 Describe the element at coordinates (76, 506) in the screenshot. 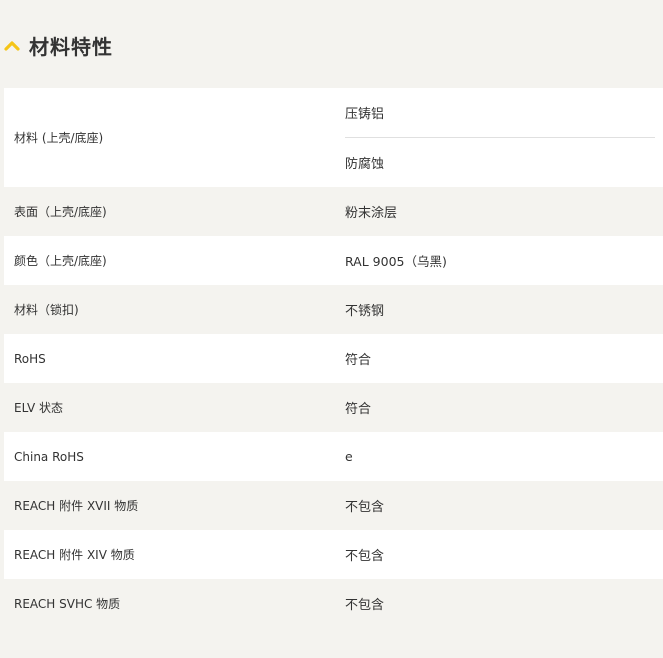

I see `row-label: REACH 附件 XVII 物质` at that location.